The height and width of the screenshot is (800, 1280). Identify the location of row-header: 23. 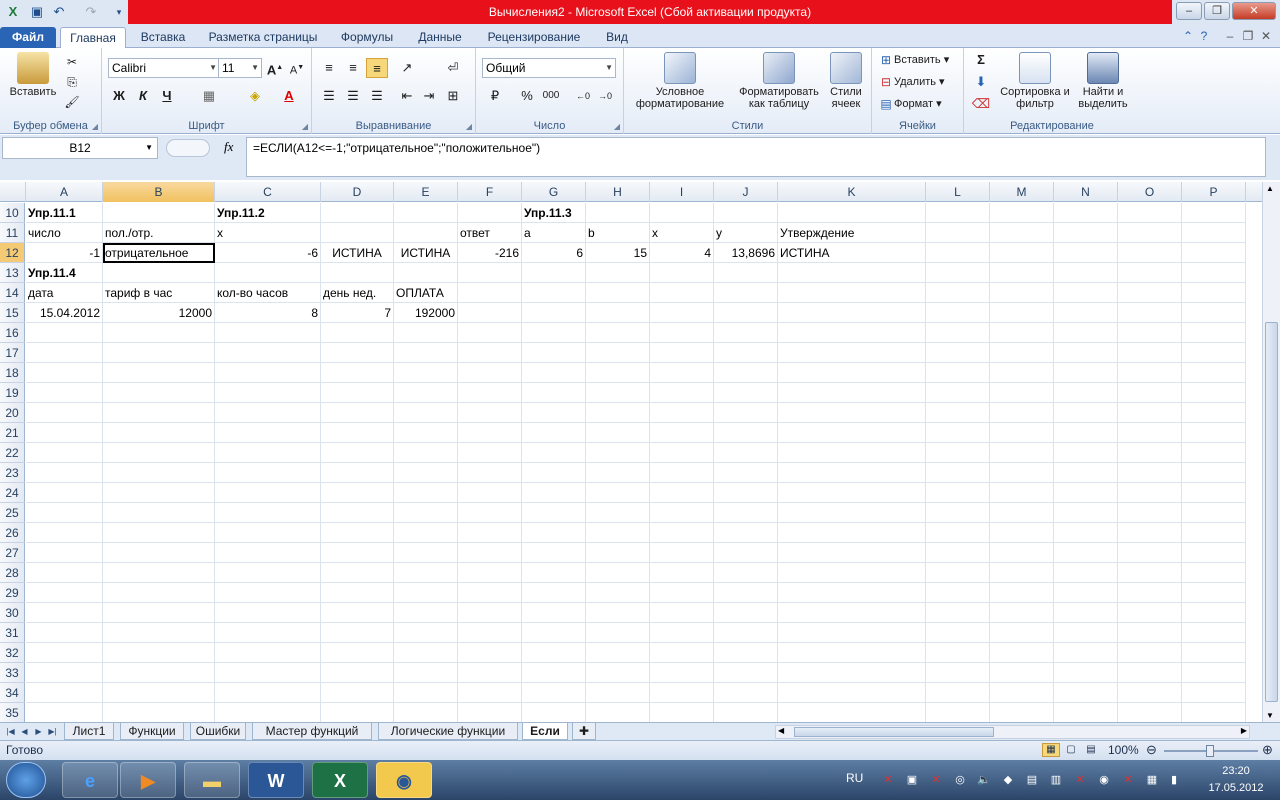
(12, 473).